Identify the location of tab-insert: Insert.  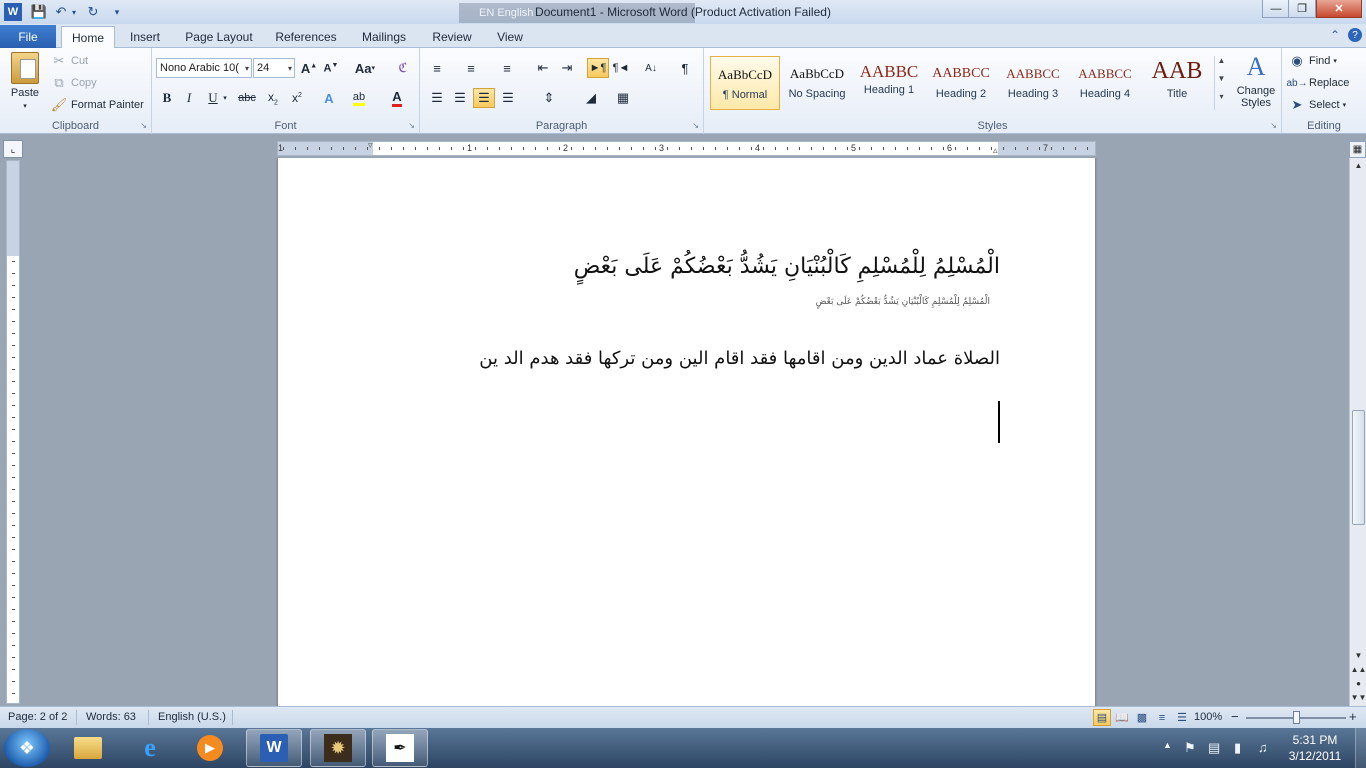
(145, 37).